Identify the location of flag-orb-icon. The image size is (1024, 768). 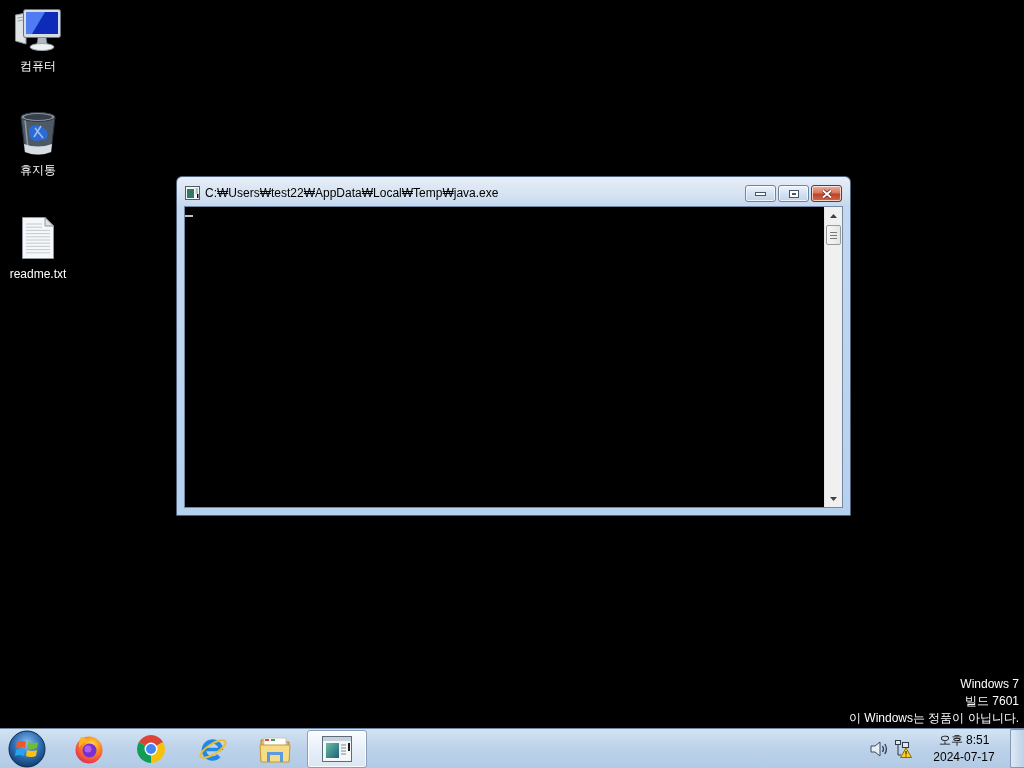
(27, 748).